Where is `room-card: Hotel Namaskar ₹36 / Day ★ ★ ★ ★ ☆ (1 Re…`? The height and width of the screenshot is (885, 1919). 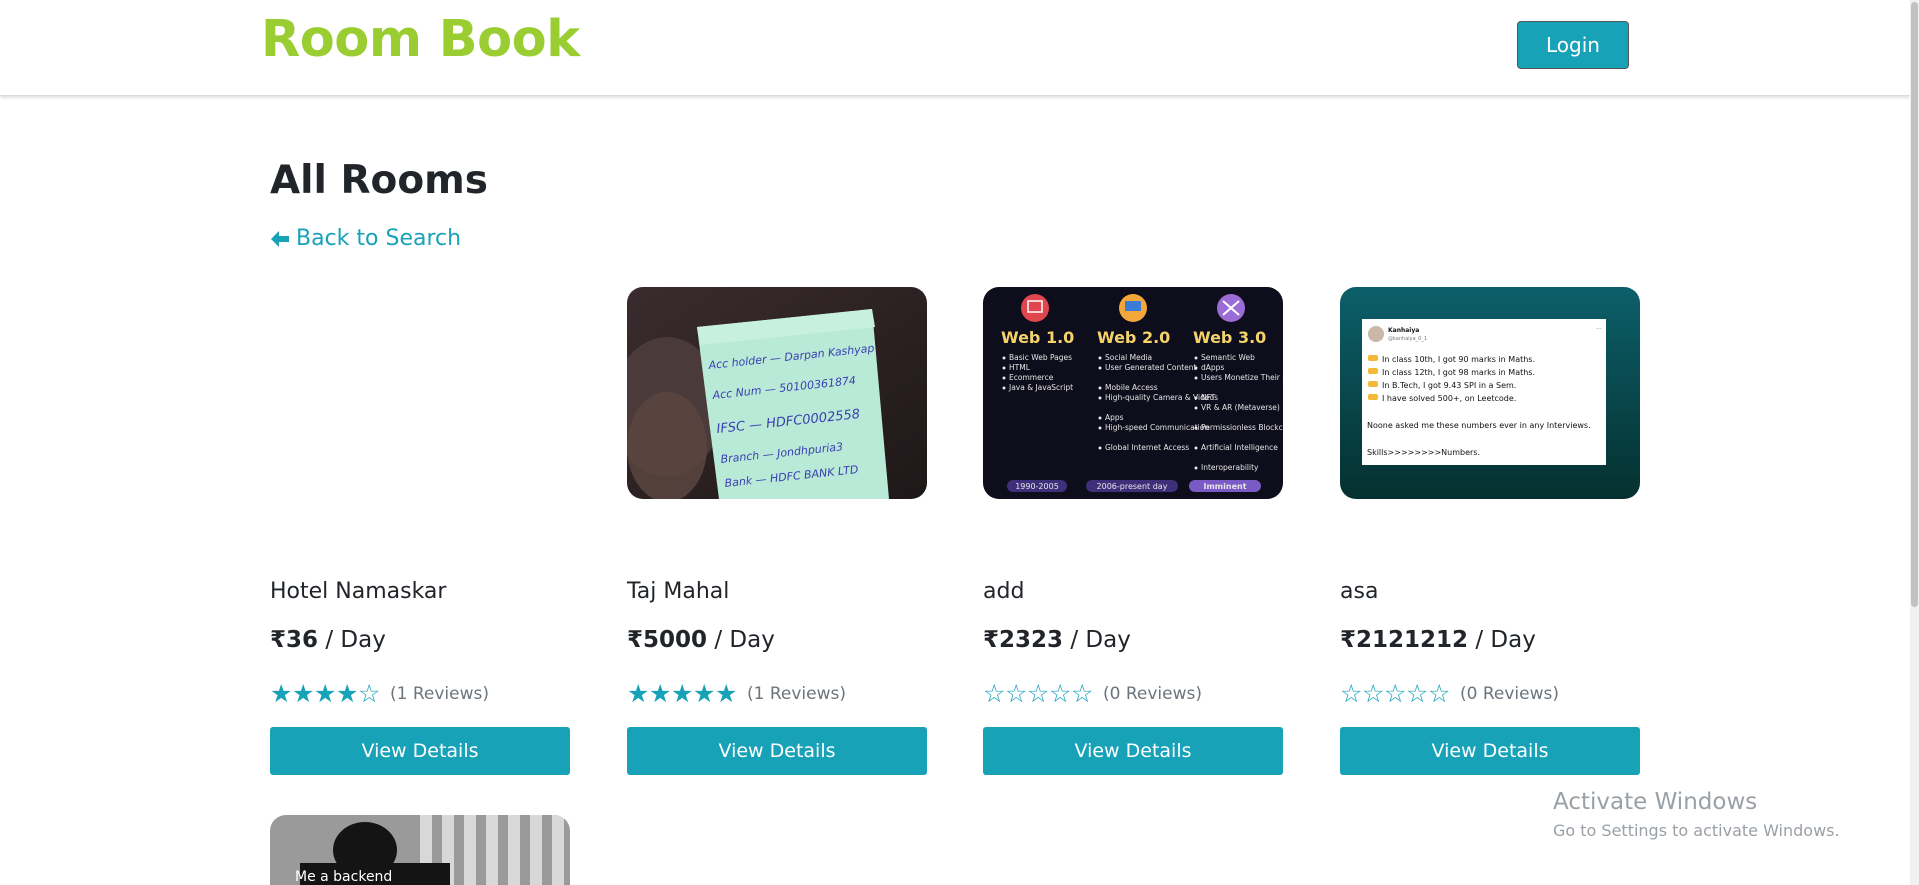 room-card: Hotel Namaskar ₹36 / Day ★ ★ ★ ★ ☆ (1 Re… is located at coordinates (420, 532).